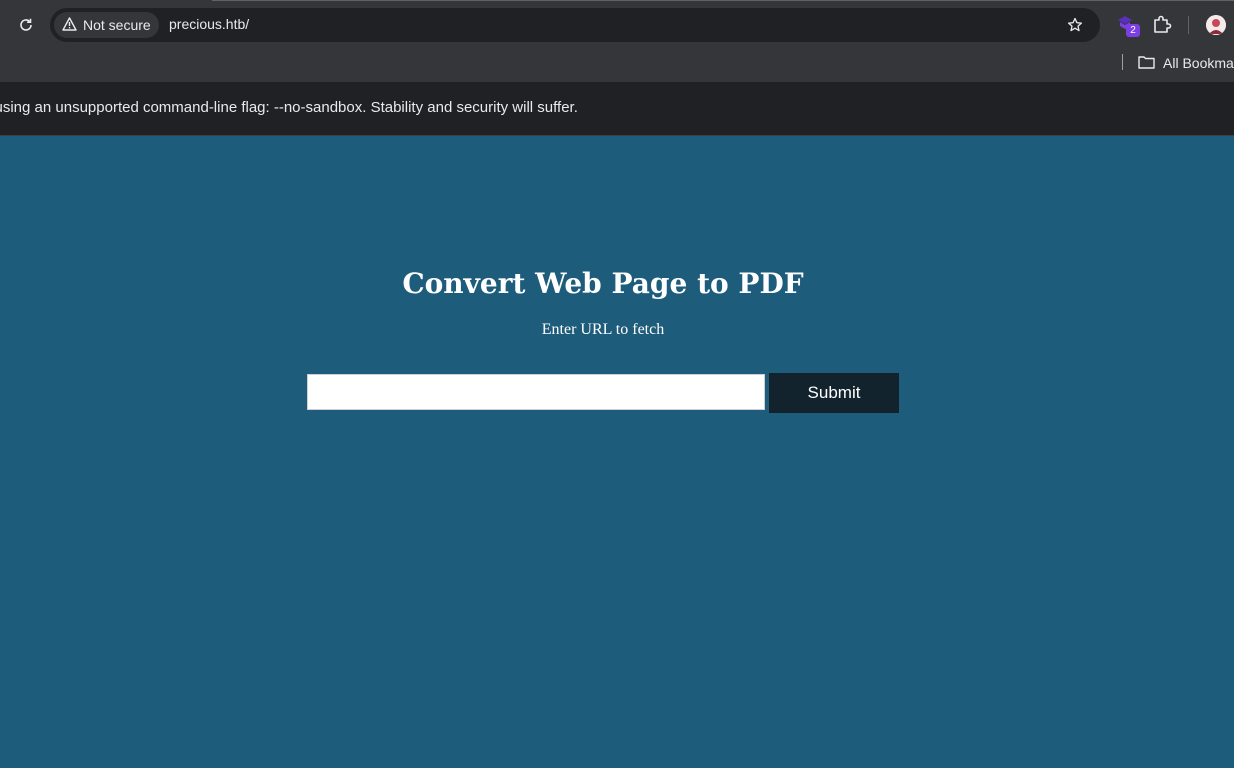 The image size is (1234, 768). I want to click on bookmarks-bar: All Bookmarks, so click(617, 66).